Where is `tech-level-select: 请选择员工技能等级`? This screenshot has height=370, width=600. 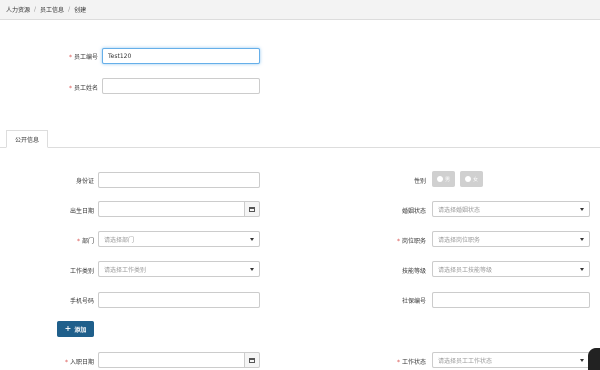
tech-level-select: 请选择员工技能等级 is located at coordinates (511, 269).